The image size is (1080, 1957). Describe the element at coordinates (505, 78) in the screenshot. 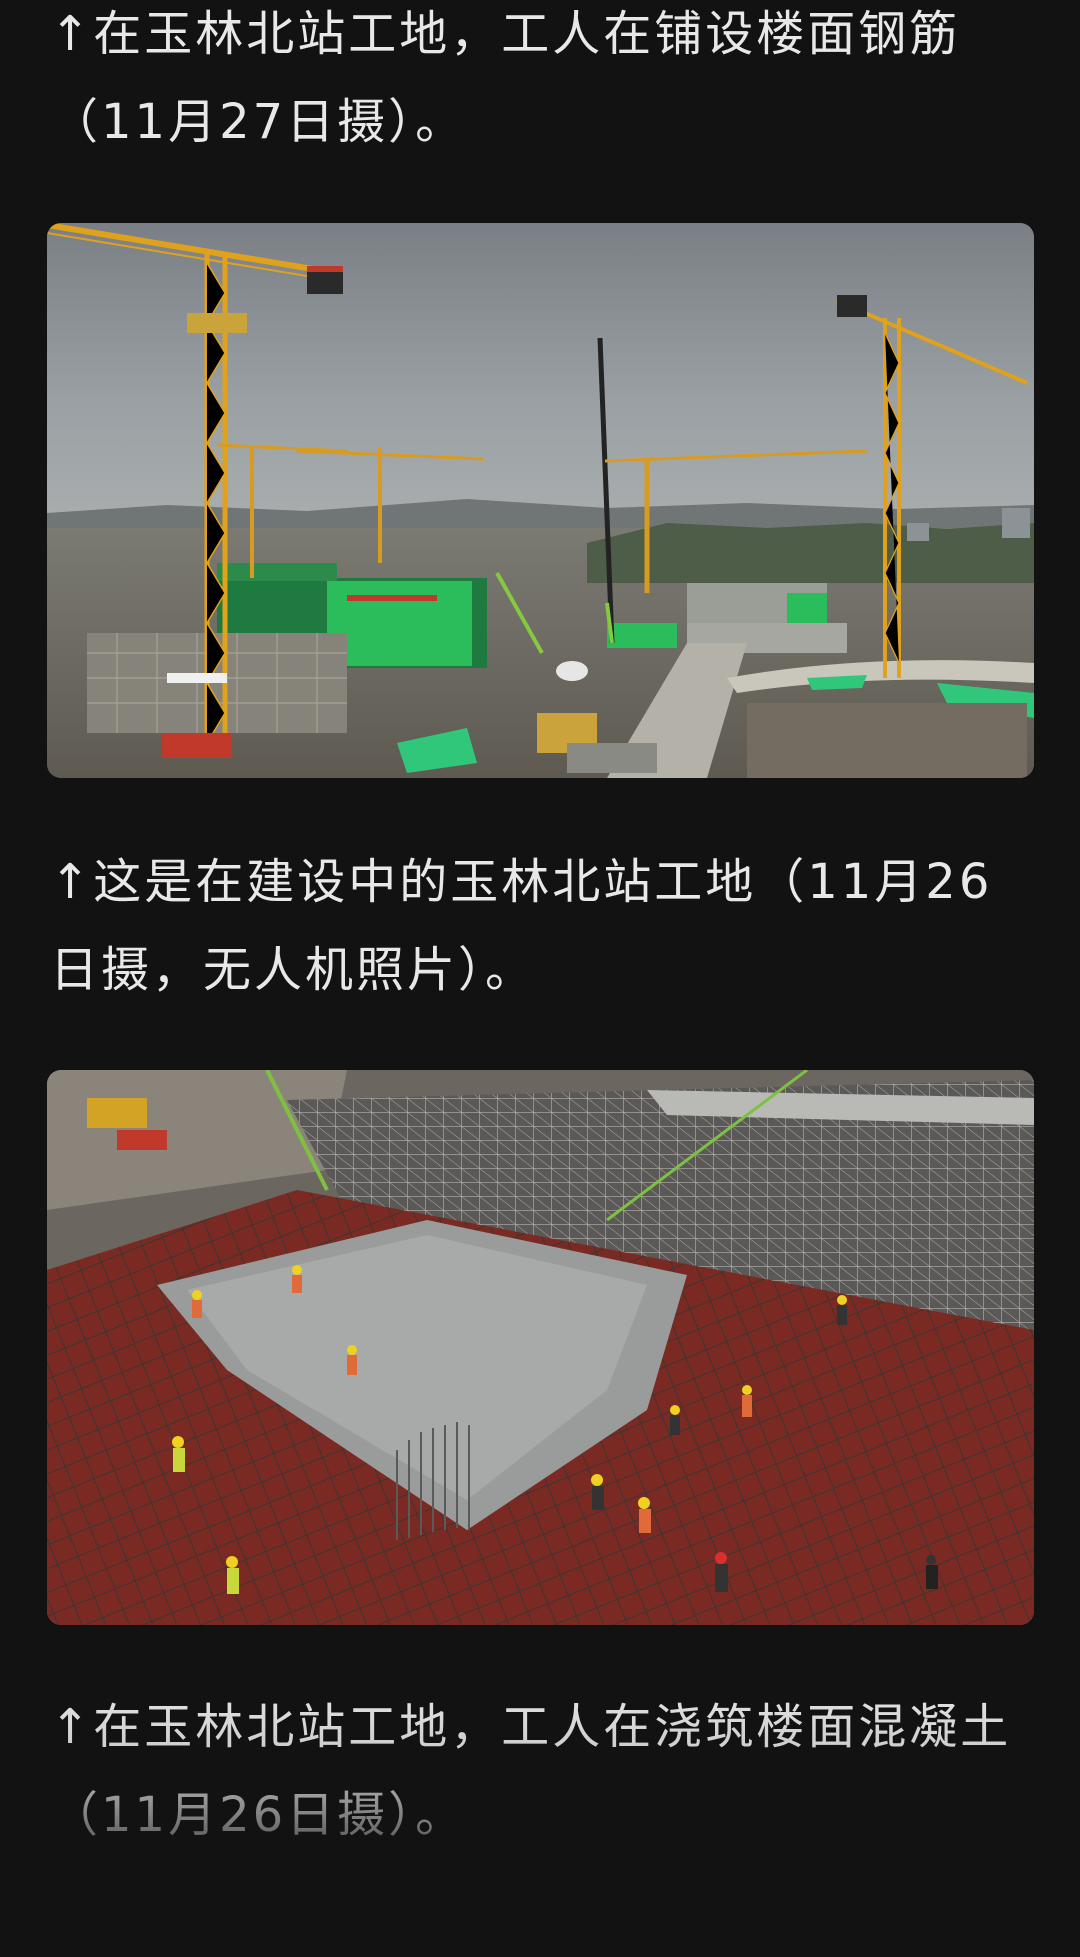

I see `caption-rebar-laying: ↑在玉林北站工地，工人在铺设楼面钢筋（11月27日摄）。` at that location.